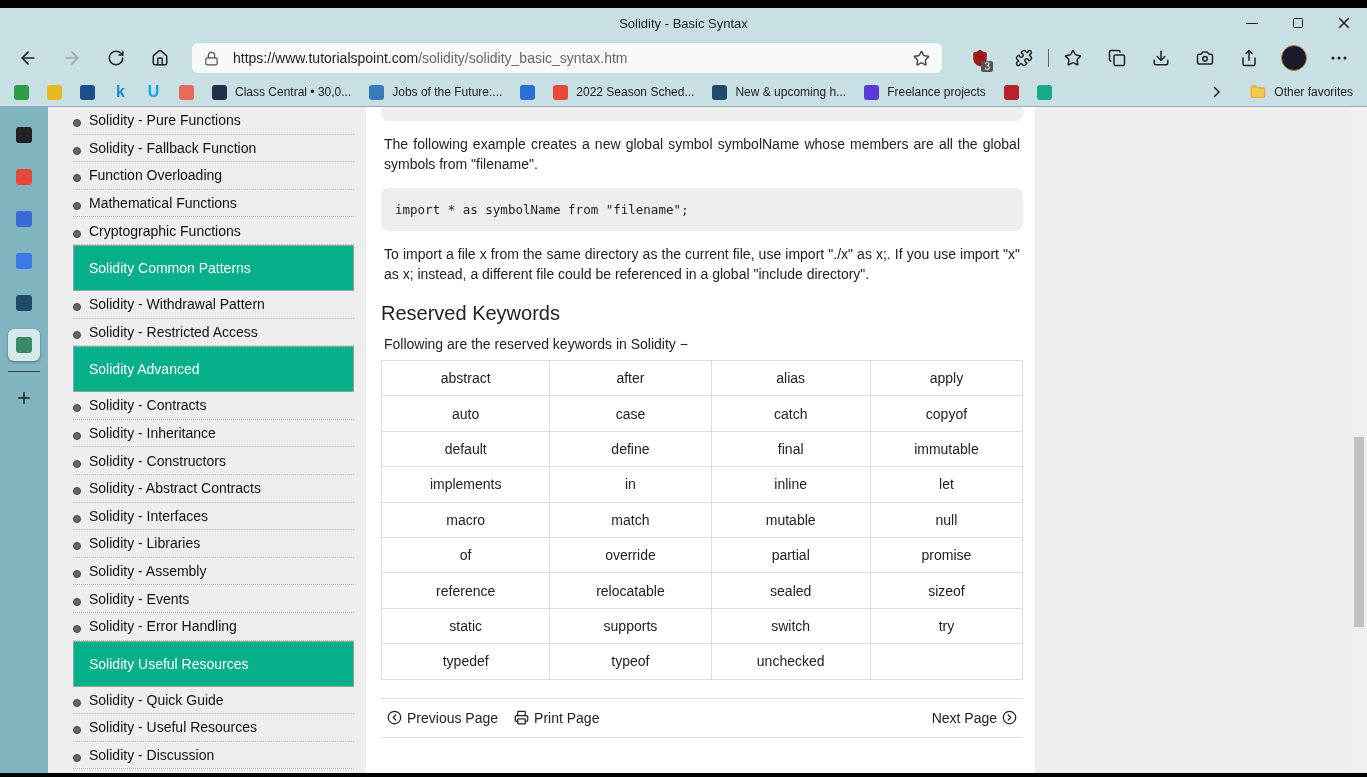 This screenshot has height=777, width=1367. What do you see at coordinates (443, 717) in the screenshot?
I see `previous-page-link: Previous Page` at bounding box center [443, 717].